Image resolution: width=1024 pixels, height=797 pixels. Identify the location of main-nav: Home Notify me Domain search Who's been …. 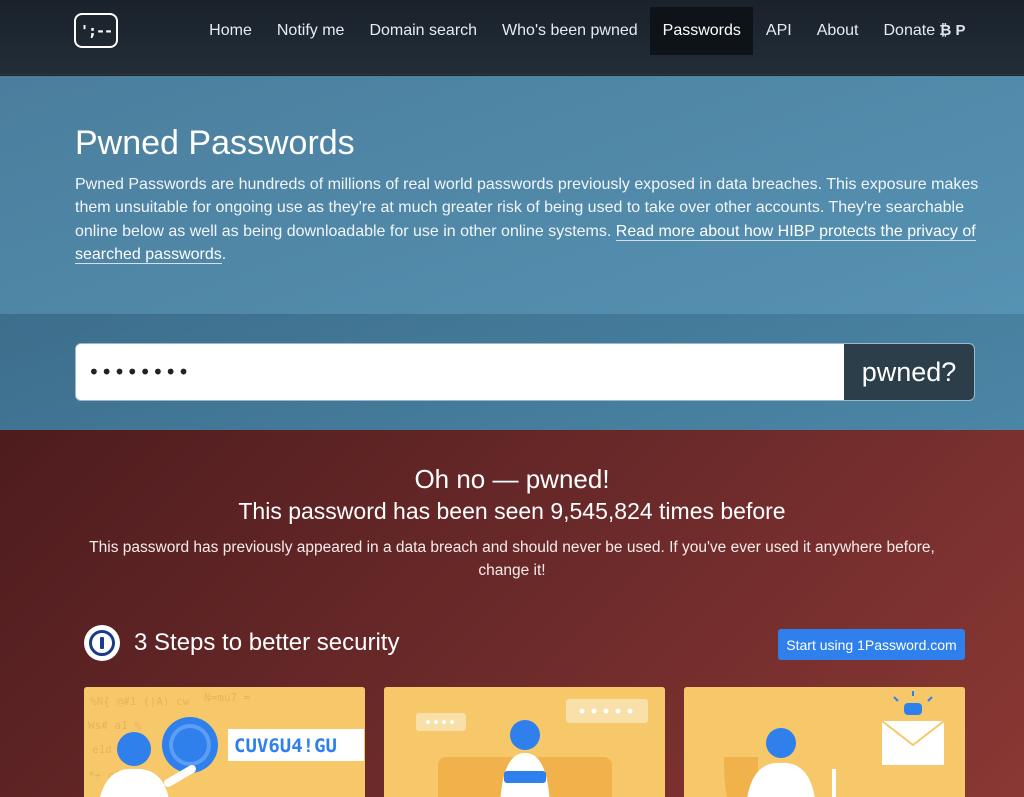
(587, 31).